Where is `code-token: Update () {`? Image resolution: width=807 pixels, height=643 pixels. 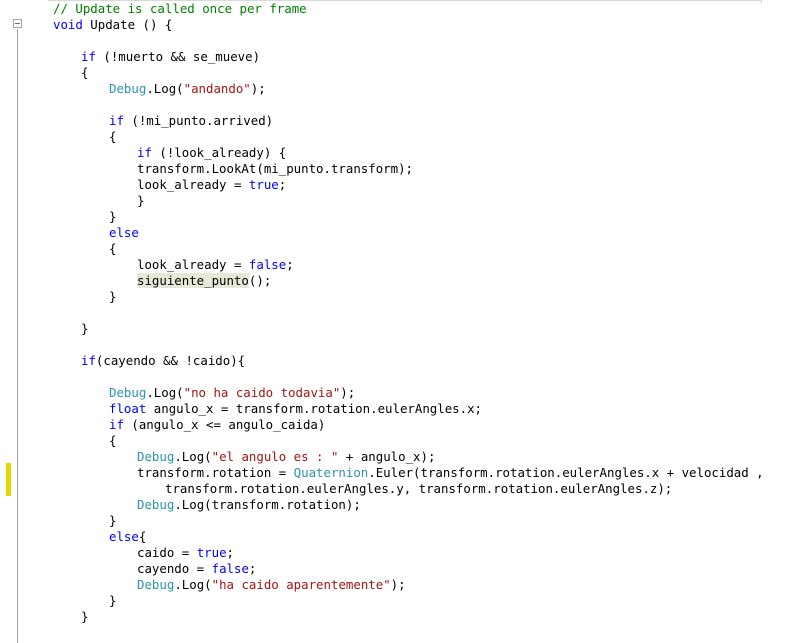
code-token: Update () { is located at coordinates (127, 24).